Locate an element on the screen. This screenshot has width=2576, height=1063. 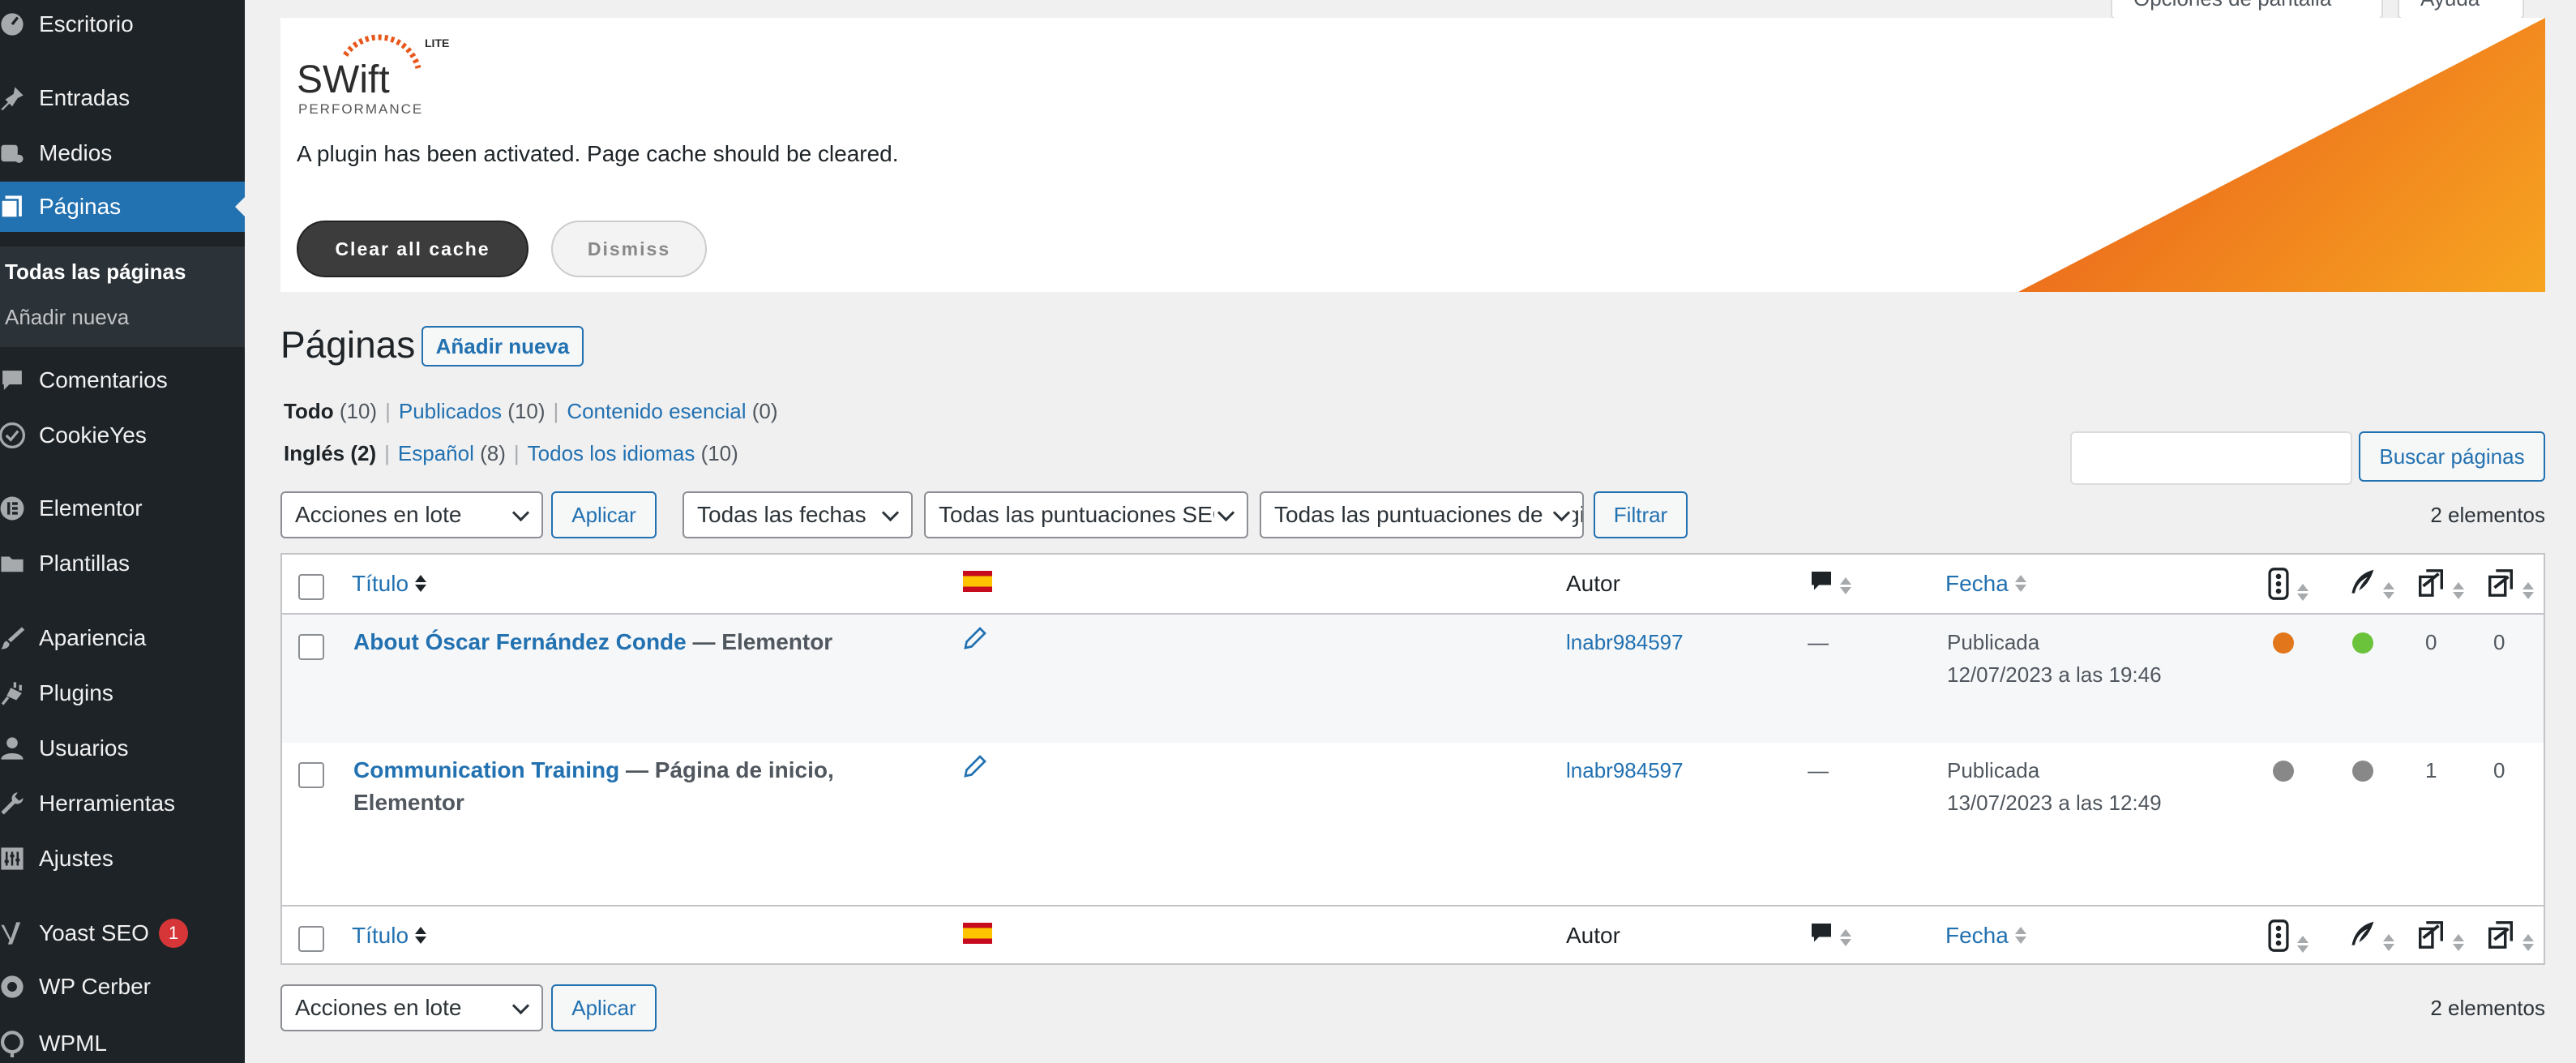
column-incoming-links-footer is located at coordinates (2509, 938).